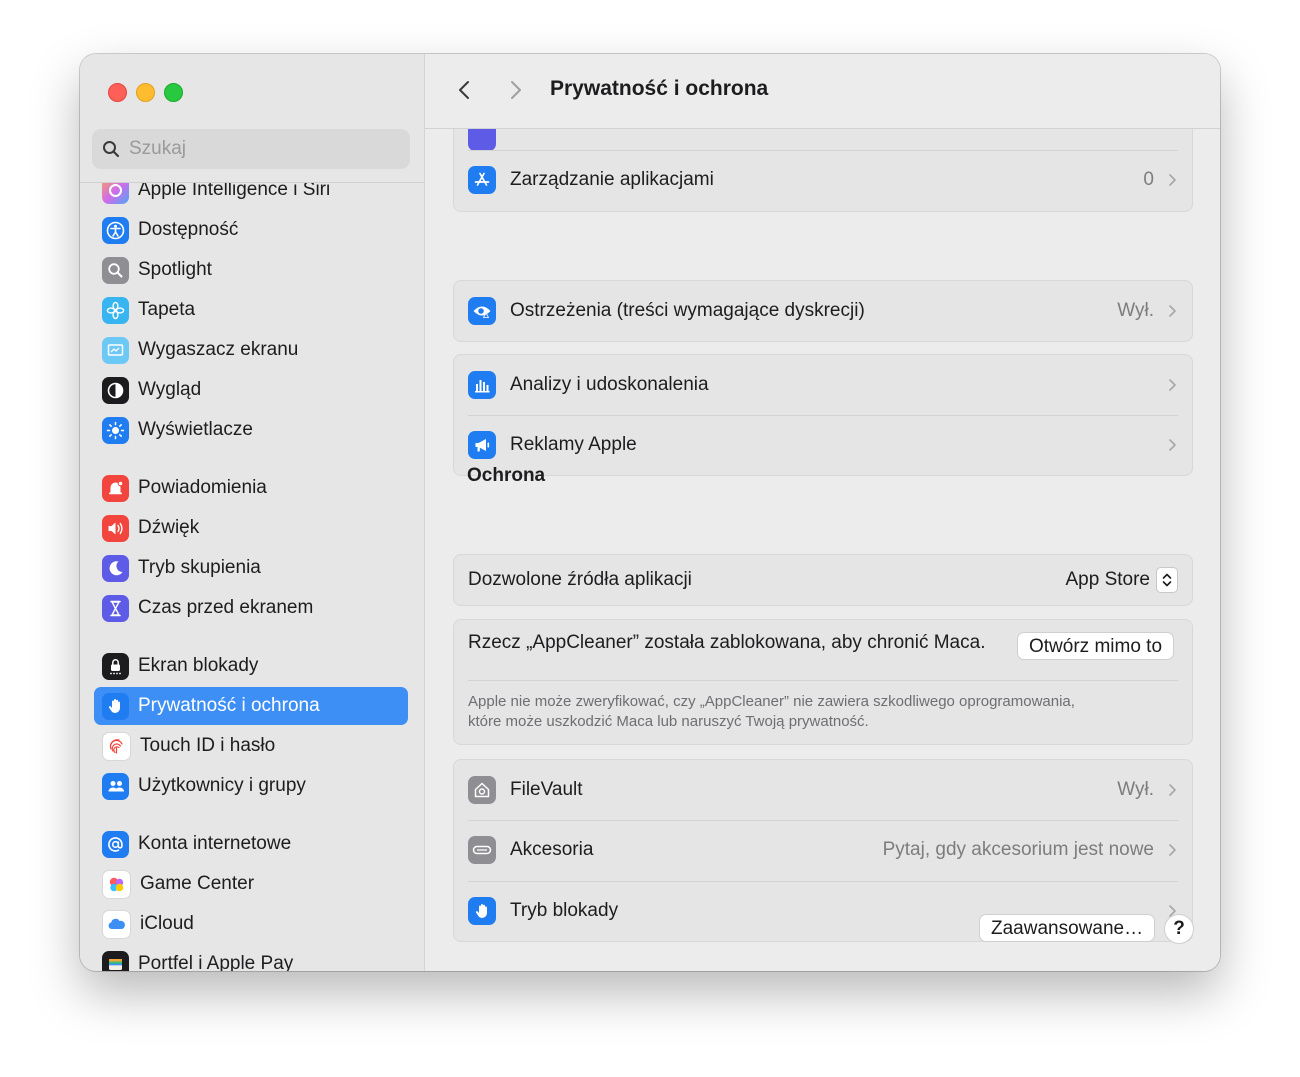 The width and height of the screenshot is (1300, 1077). I want to click on open-anyway-button: Otwórz mimo to, so click(1096, 646).